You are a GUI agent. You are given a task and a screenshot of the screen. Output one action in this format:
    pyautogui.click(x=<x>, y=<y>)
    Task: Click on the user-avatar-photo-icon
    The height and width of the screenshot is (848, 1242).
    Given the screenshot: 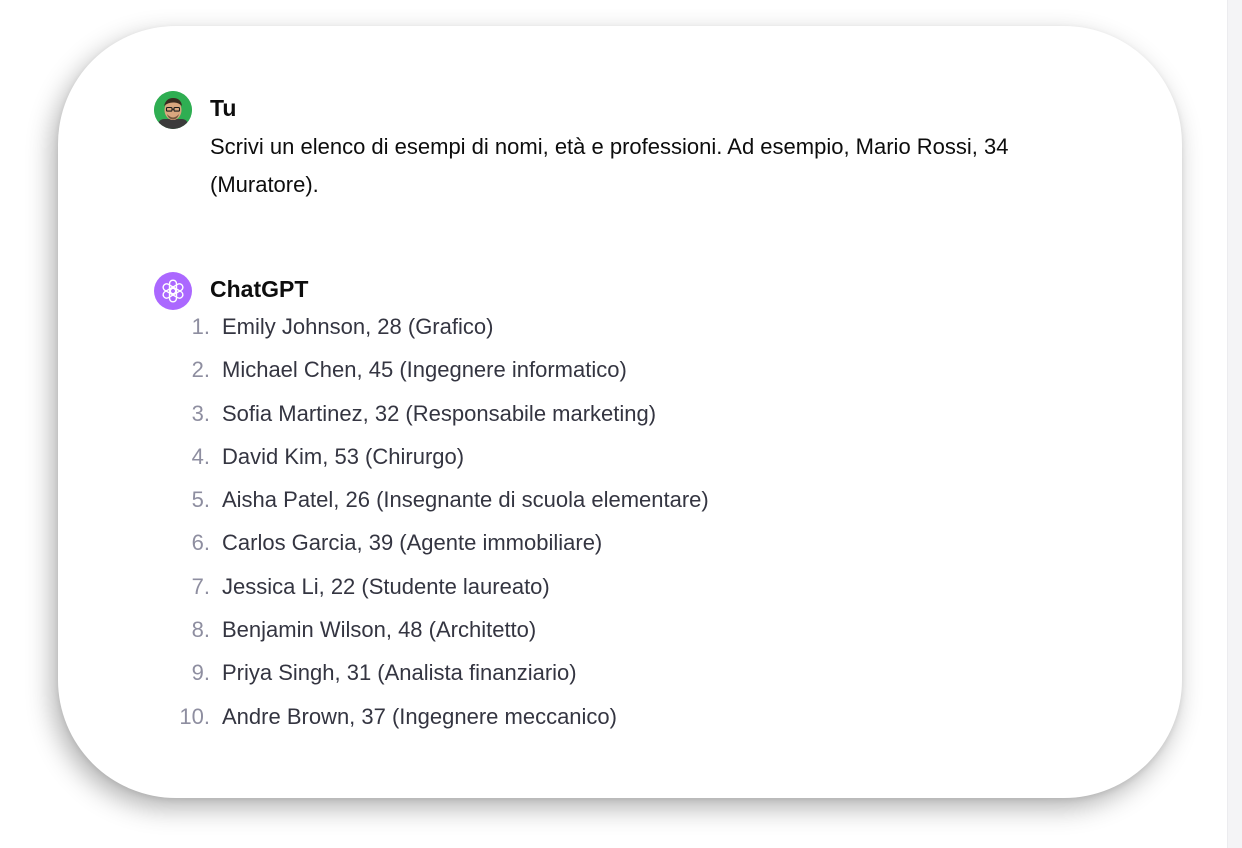 What is the action you would take?
    pyautogui.click(x=173, y=110)
    